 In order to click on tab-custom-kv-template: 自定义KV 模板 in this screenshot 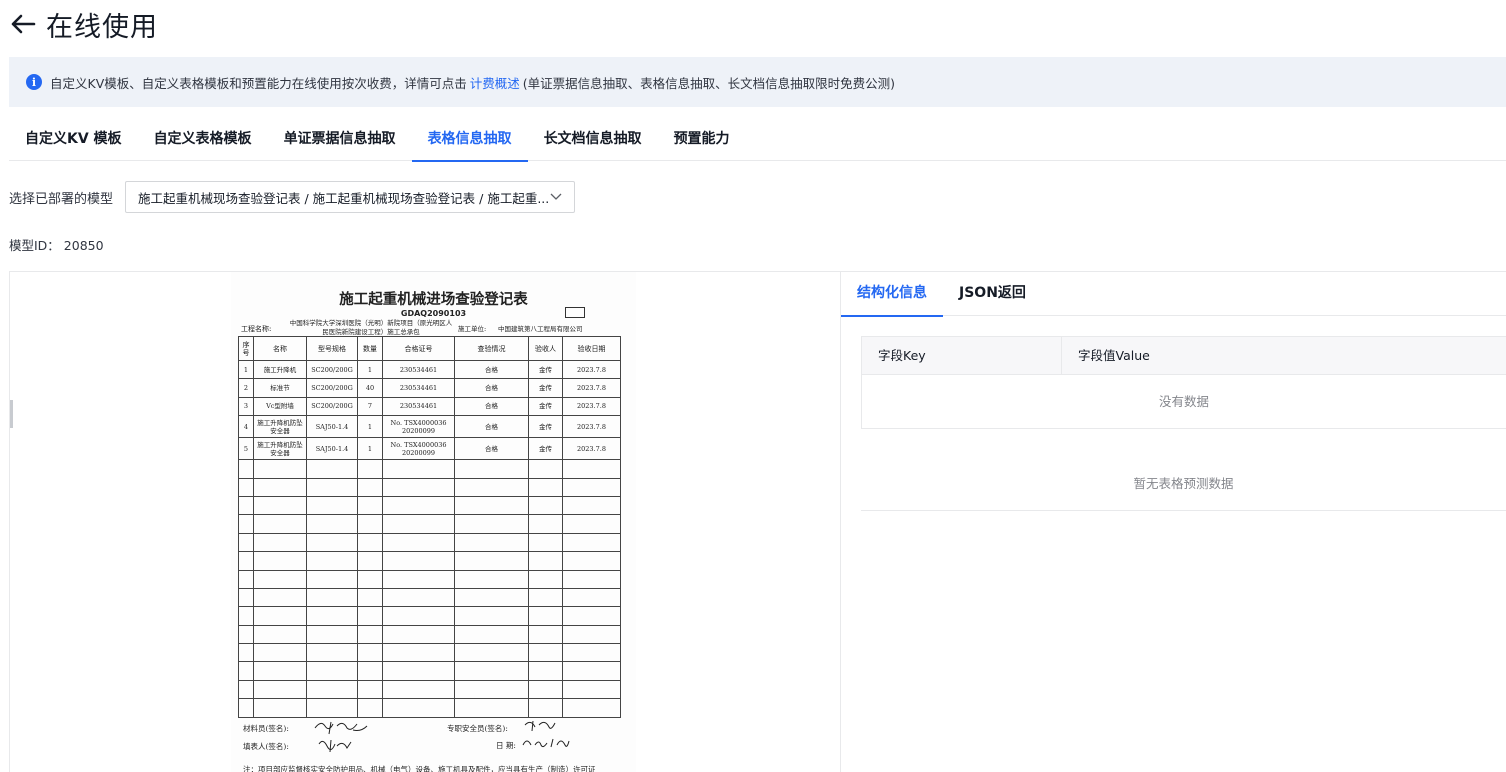, I will do `click(73, 139)`.